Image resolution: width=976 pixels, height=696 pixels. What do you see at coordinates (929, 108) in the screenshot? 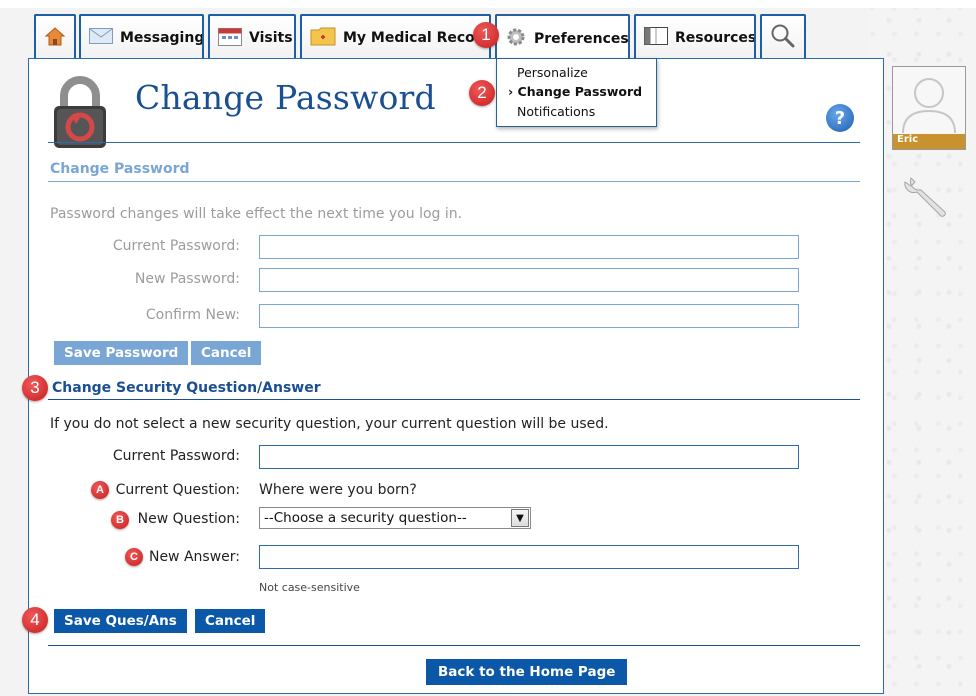
I see `avatar: Eric` at bounding box center [929, 108].